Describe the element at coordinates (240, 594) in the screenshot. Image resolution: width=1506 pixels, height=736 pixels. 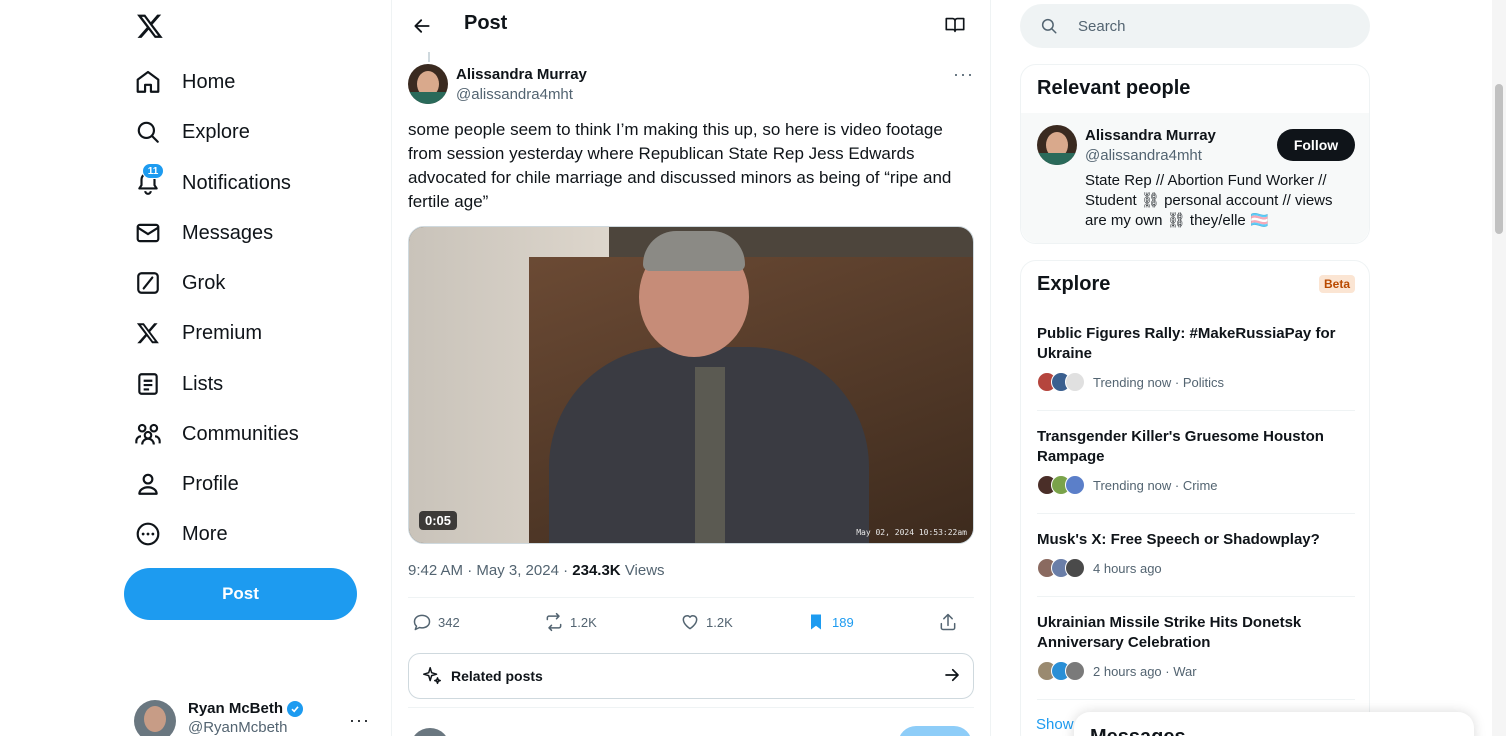
I see `post-button: Post` at that location.